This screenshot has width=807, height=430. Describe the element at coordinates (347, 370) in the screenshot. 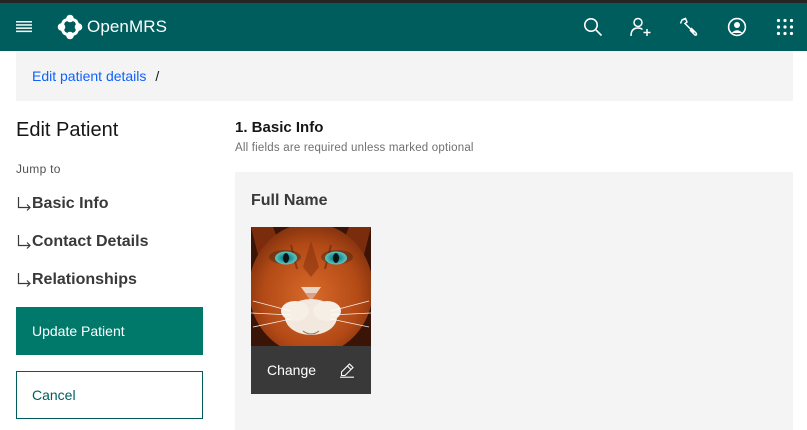

I see `edit-pencil-icon` at that location.